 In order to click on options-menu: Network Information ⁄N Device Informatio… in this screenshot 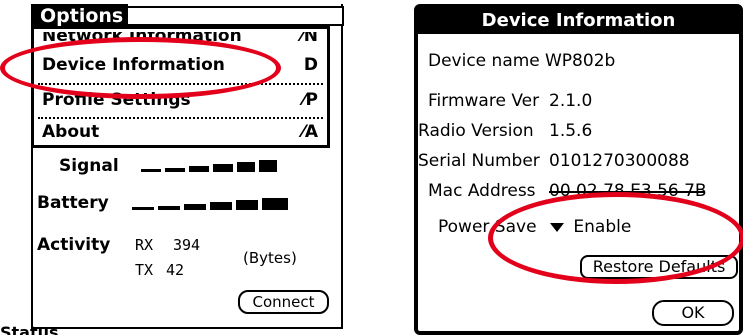, I will do `click(180, 87)`.